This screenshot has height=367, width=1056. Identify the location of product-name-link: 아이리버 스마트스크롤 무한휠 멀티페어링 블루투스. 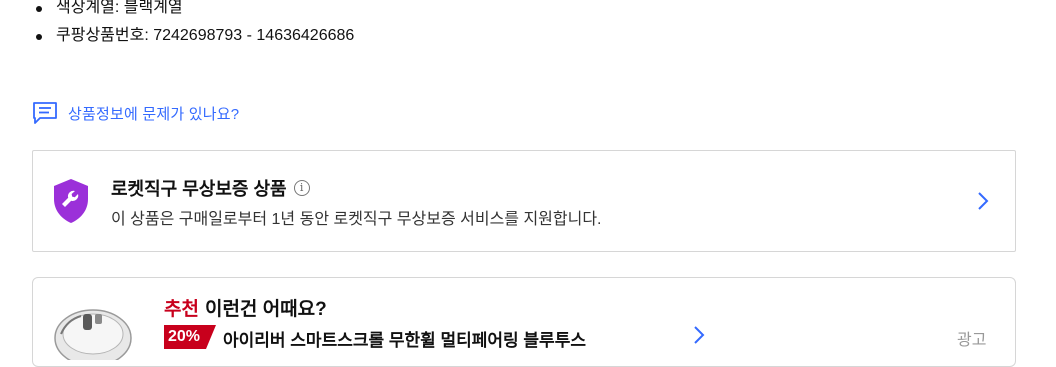
(404, 338).